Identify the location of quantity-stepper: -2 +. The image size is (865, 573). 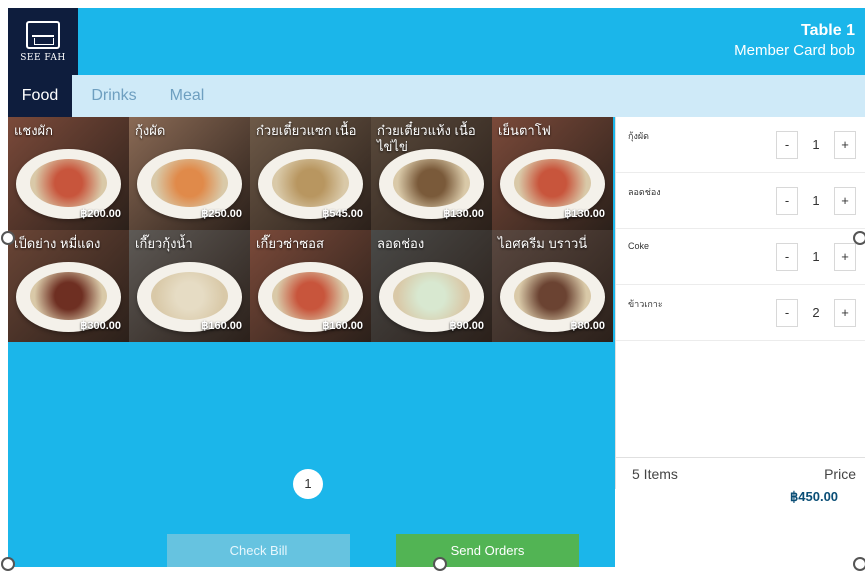
(816, 313).